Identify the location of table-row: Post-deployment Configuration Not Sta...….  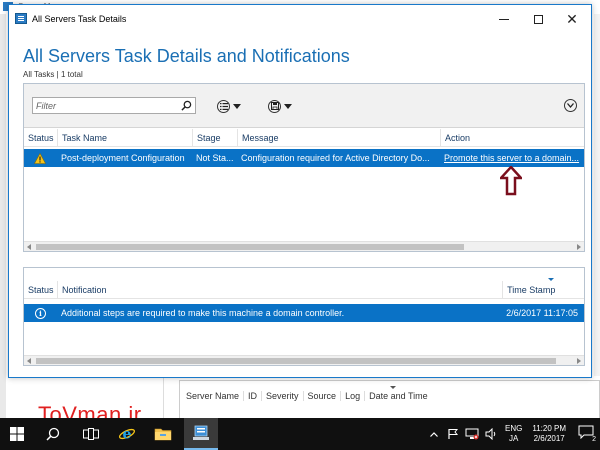
(304, 158).